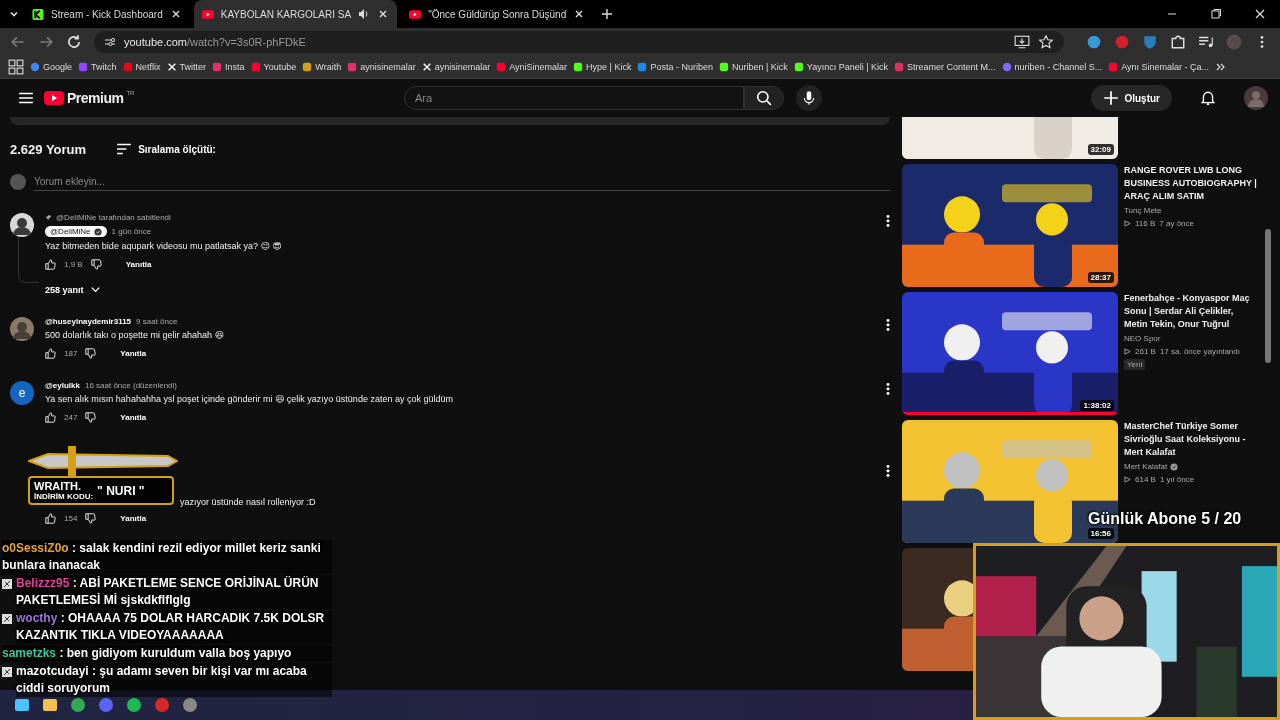 Image resolution: width=1280 pixels, height=720 pixels. I want to click on comment-count: 2.629 Yorum, so click(48, 149).